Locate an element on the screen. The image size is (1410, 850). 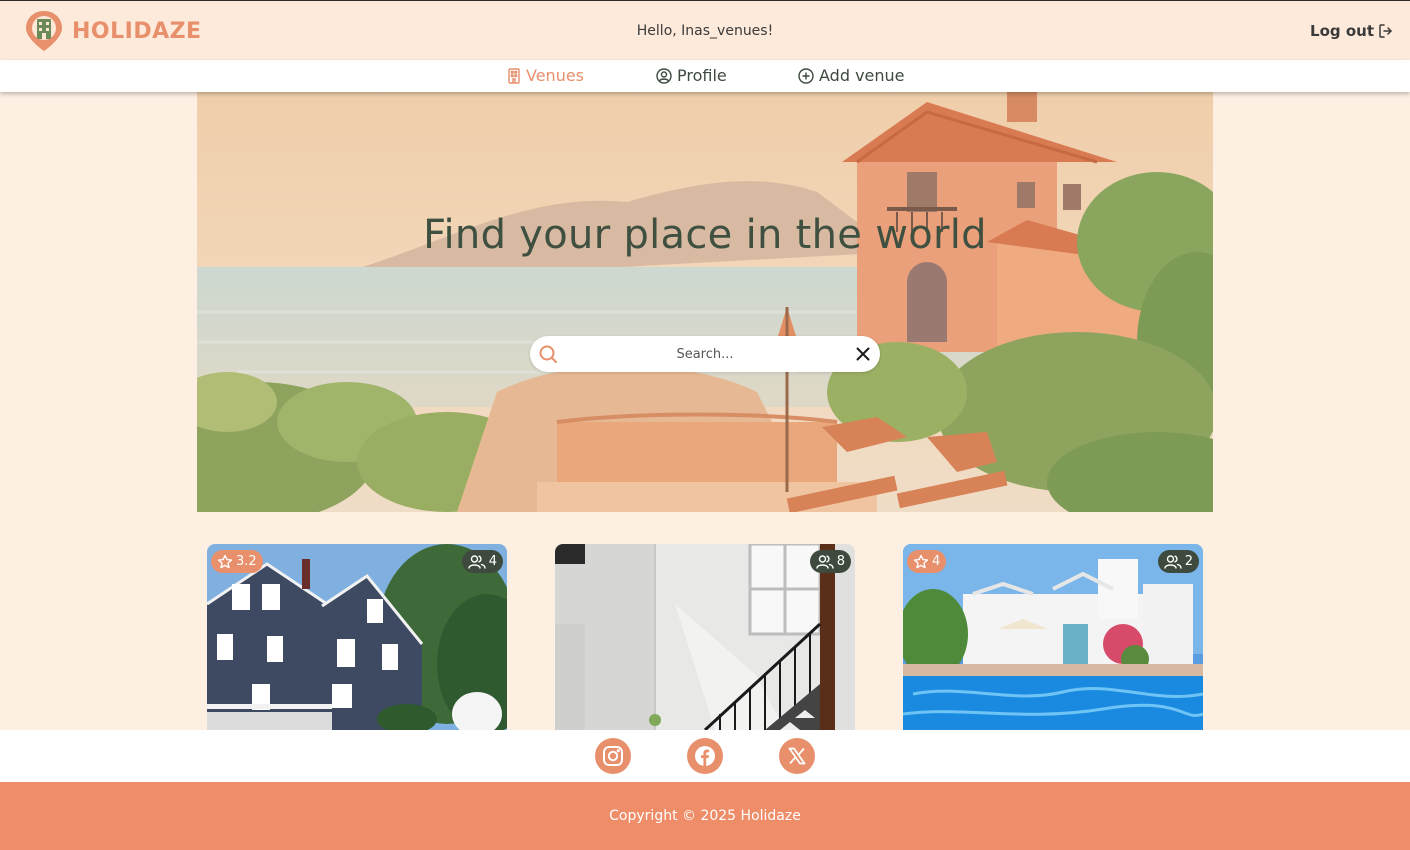
facebook-button is located at coordinates (705, 756).